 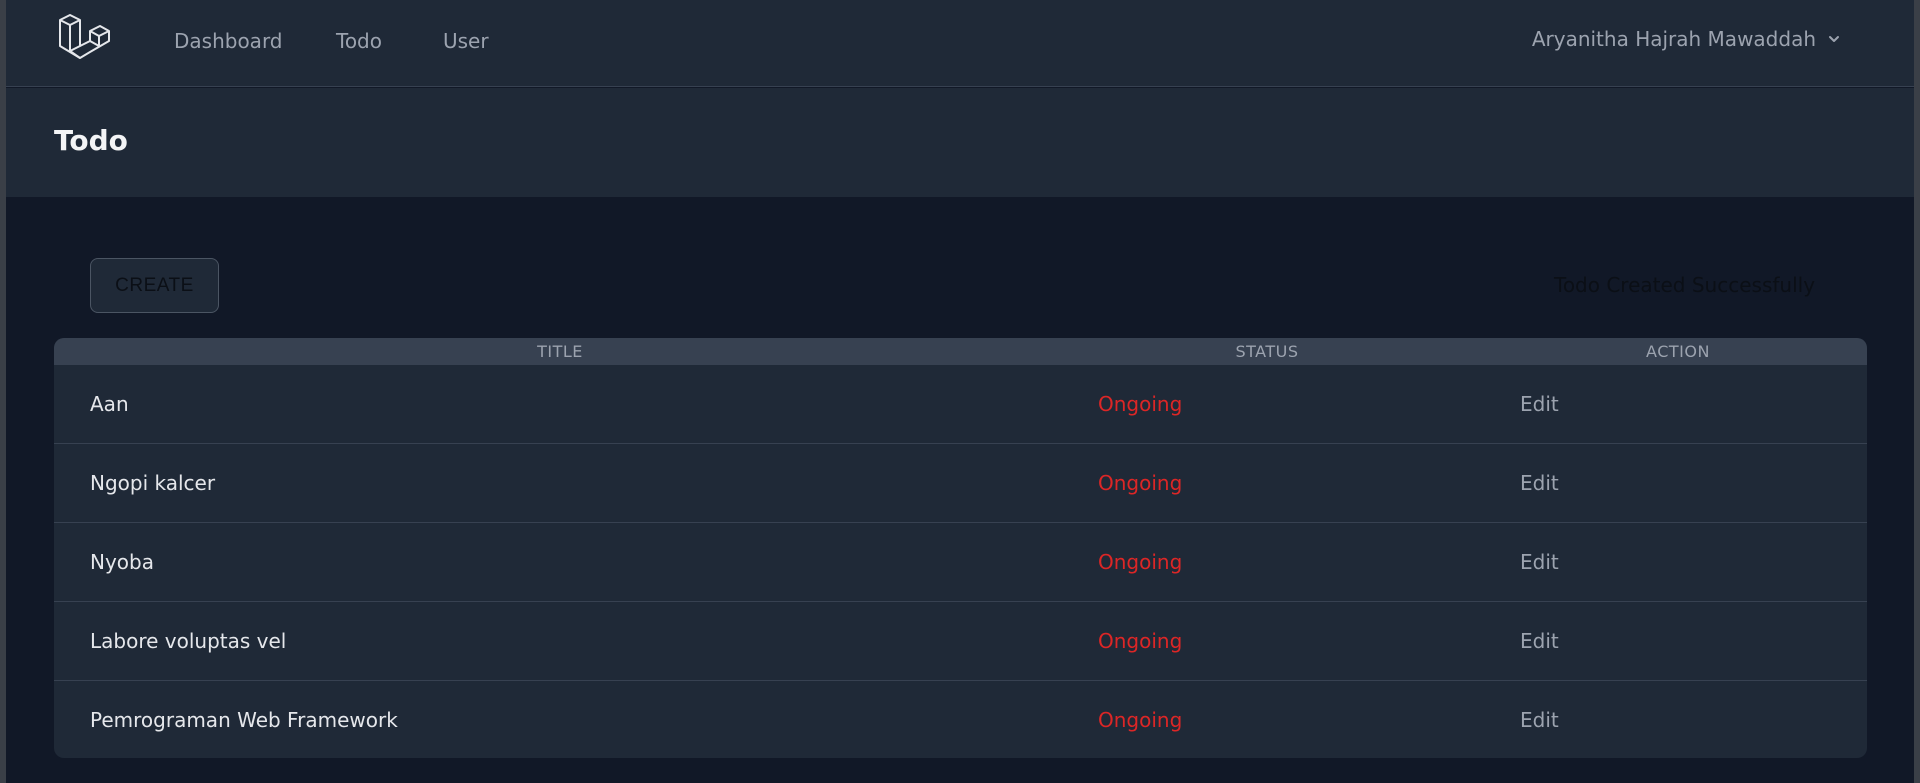 What do you see at coordinates (1685, 285) in the screenshot?
I see `flash-message: Todo Created Successfully` at bounding box center [1685, 285].